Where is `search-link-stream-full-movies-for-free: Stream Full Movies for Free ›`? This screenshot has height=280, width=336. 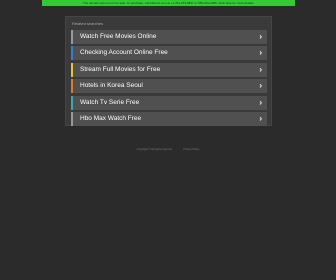
search-link-stream-full-movies-for-free: Stream Full Movies for Free › is located at coordinates (169, 69).